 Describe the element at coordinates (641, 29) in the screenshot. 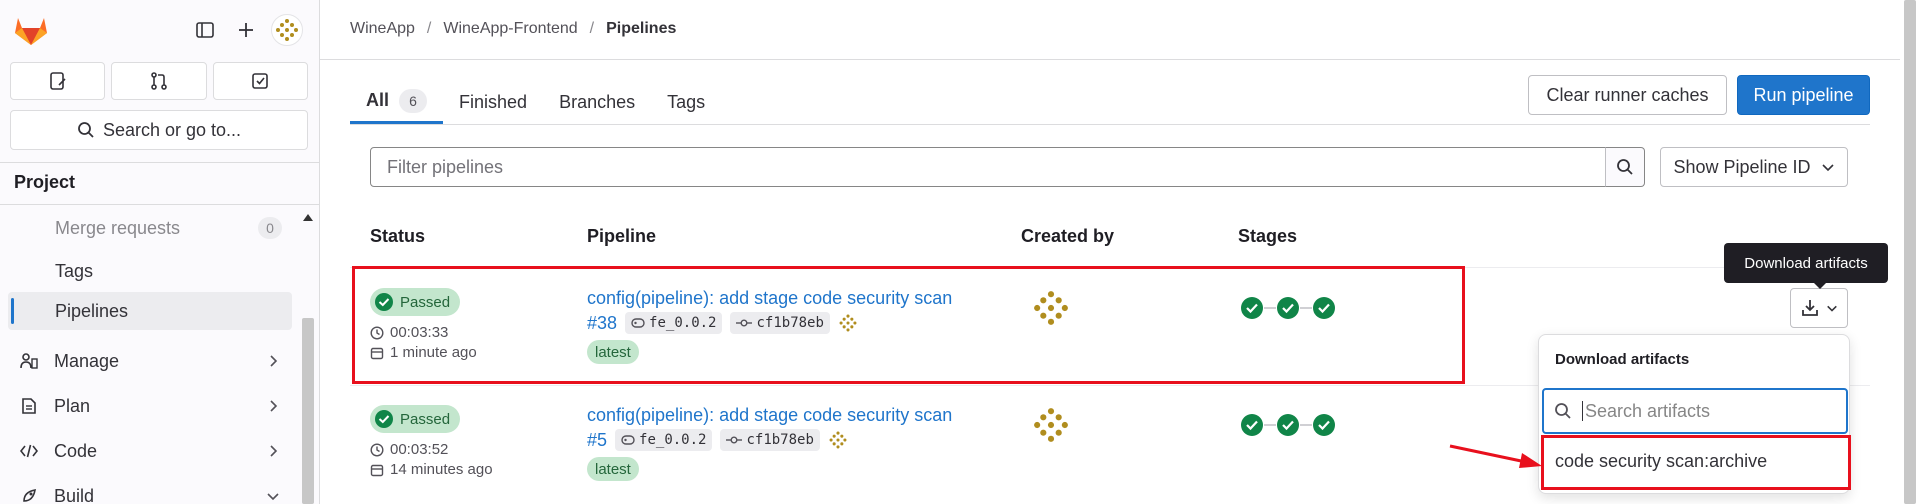

I see `breadcrumb-current: Pipelines` at that location.